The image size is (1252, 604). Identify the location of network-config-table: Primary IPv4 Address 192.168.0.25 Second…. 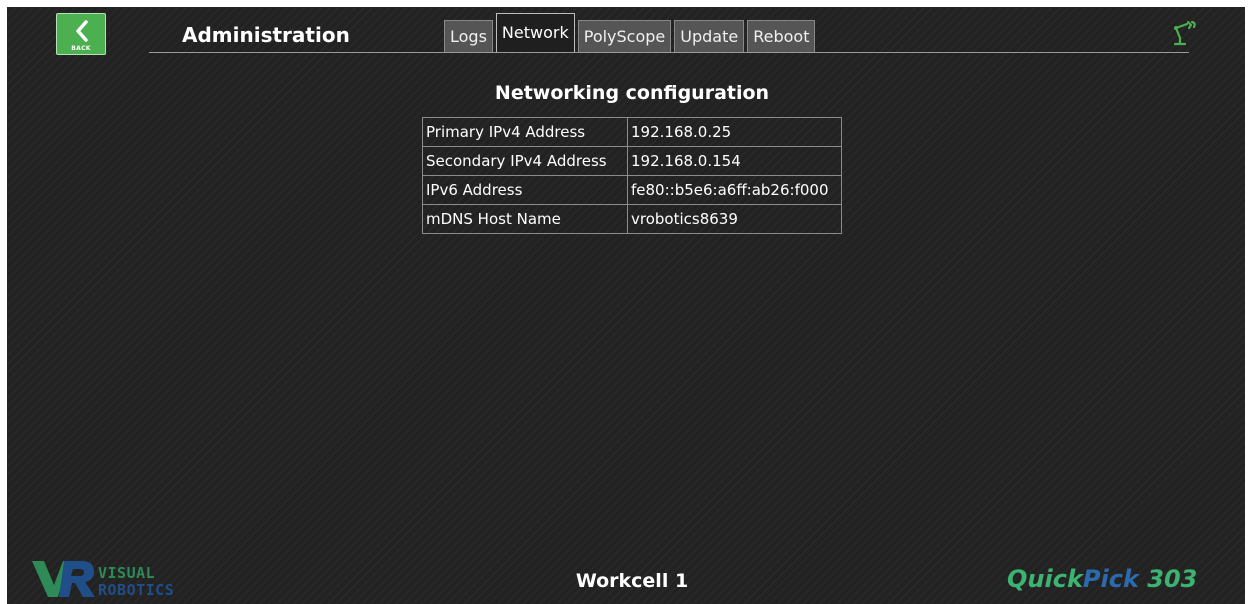
(632, 175).